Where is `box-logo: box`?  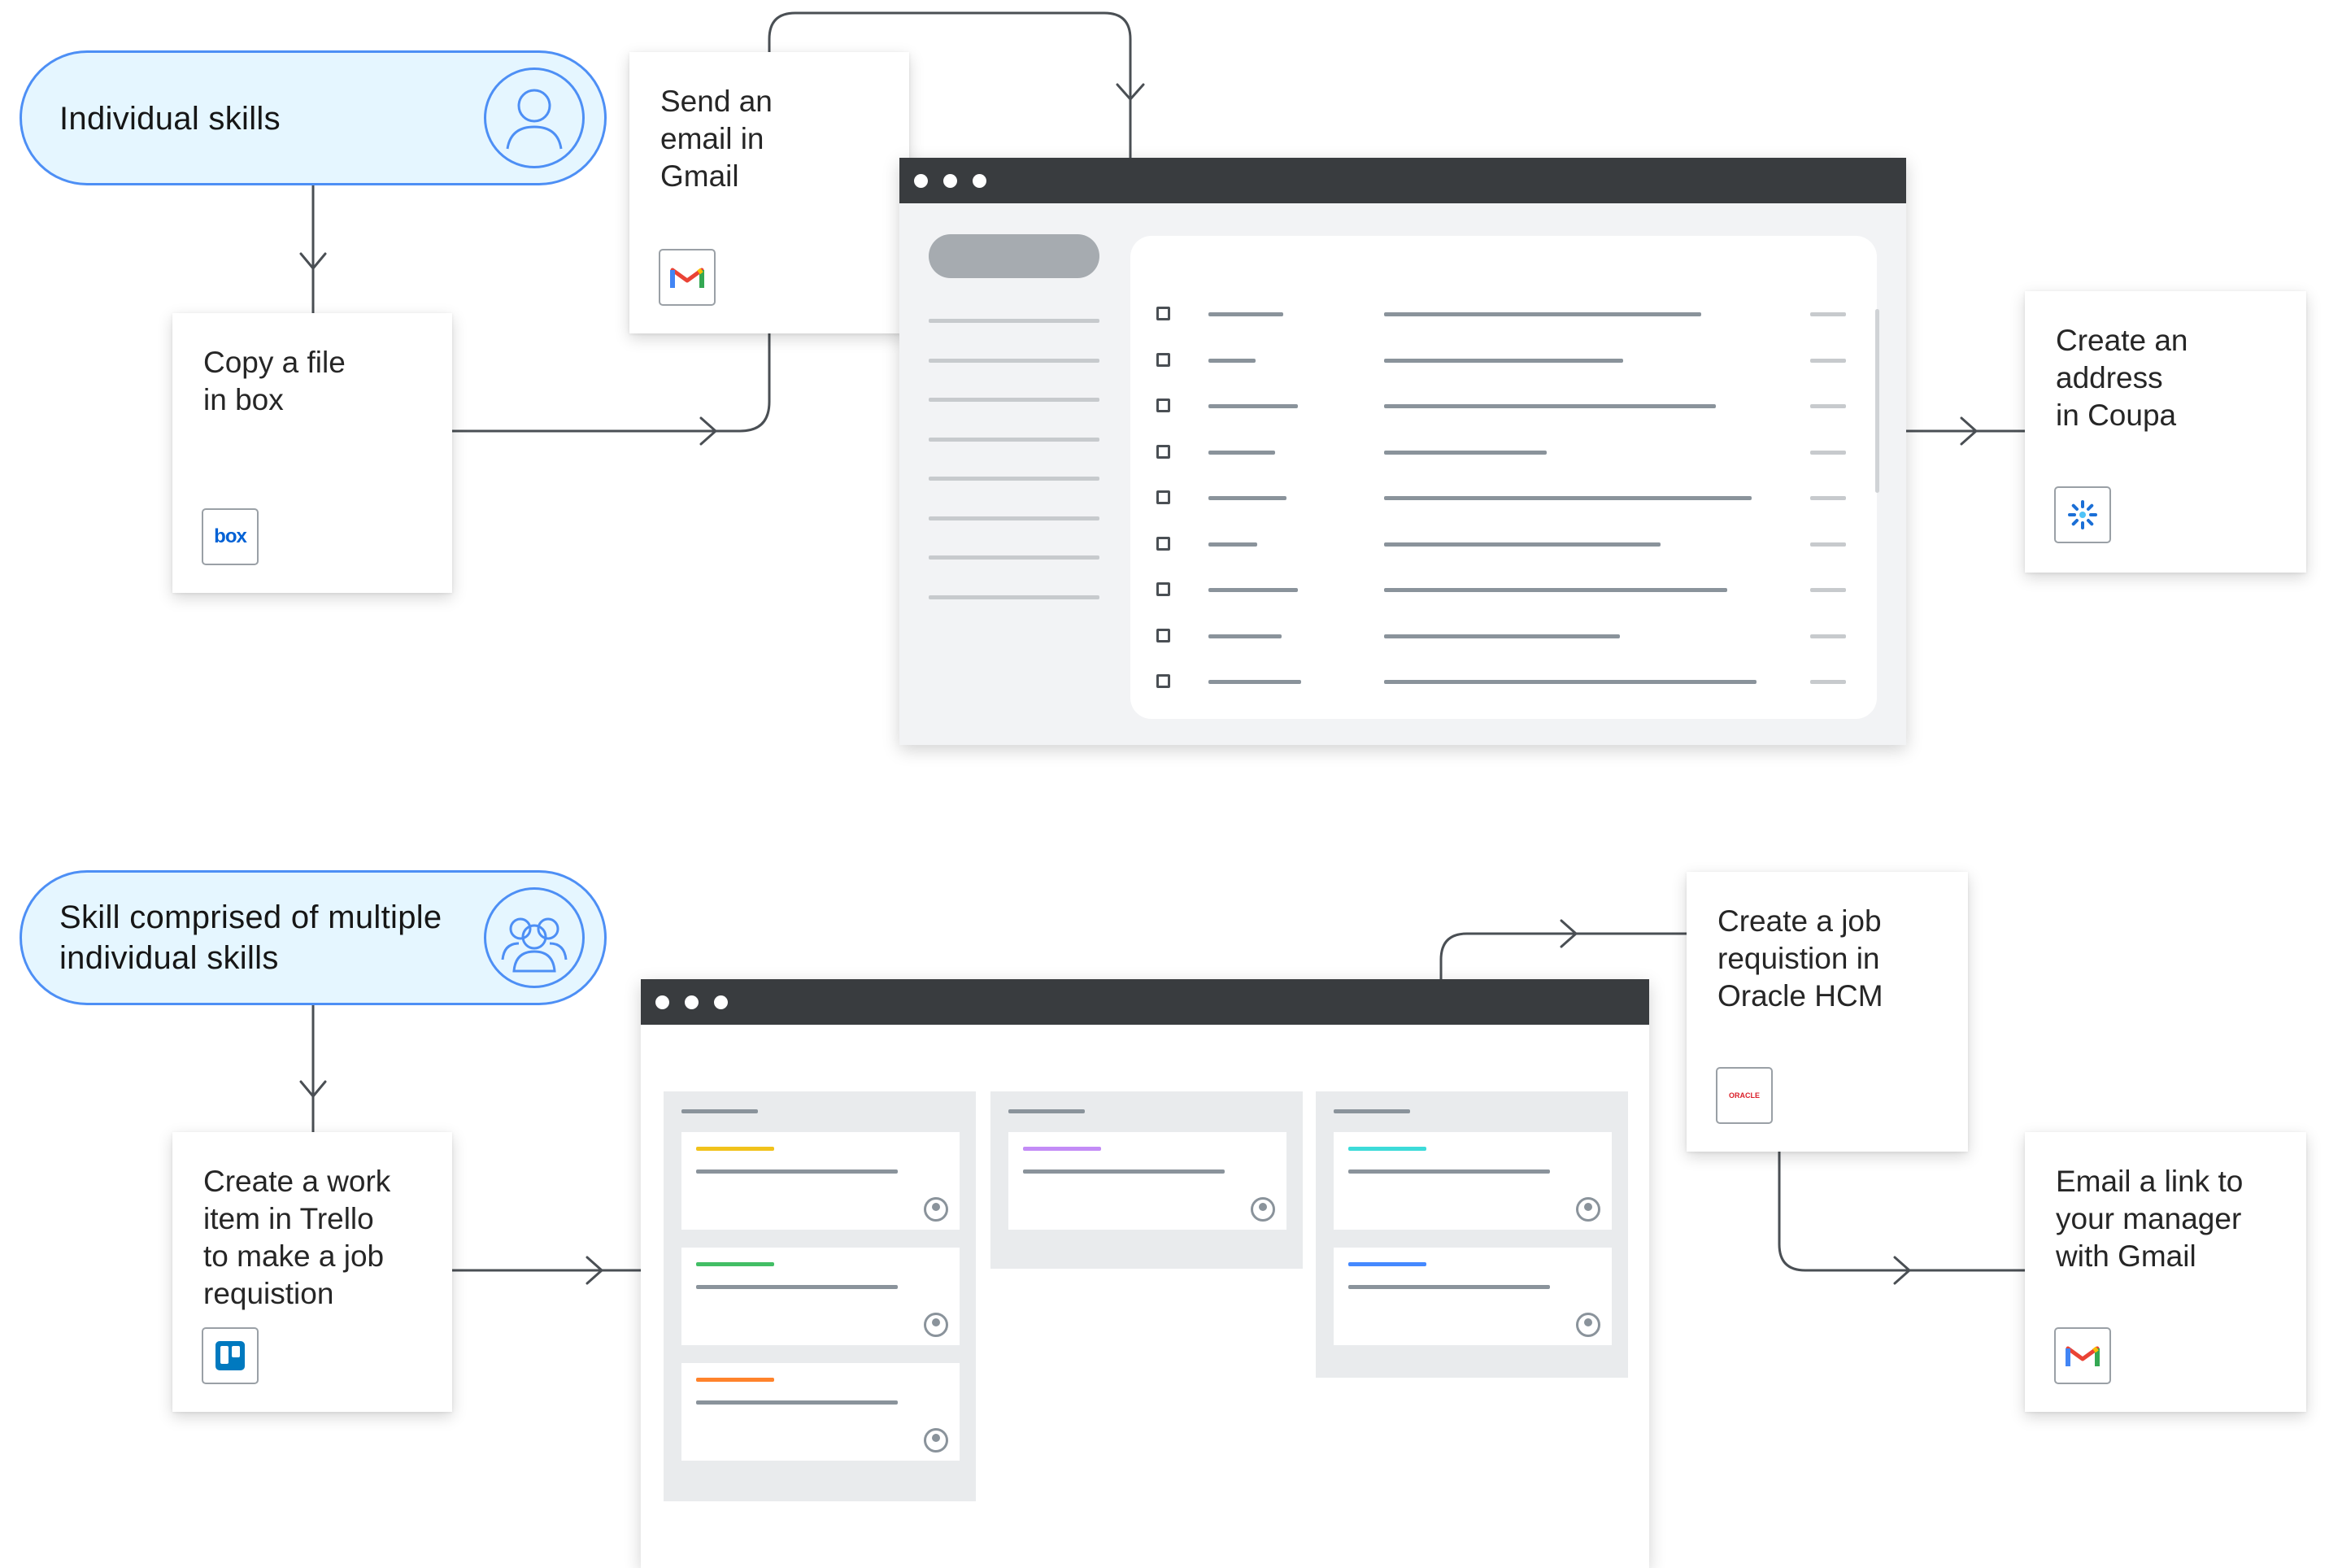 box-logo: box is located at coordinates (230, 536).